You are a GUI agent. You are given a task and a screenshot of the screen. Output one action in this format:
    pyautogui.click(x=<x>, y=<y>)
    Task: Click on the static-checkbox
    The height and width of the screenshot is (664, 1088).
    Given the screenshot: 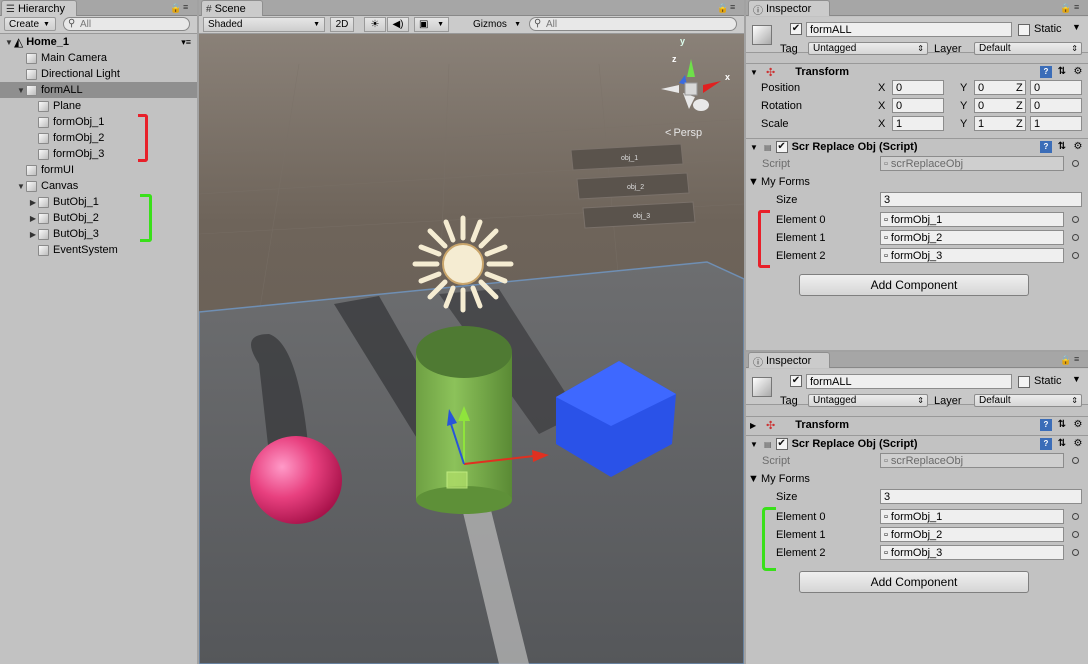 What is the action you would take?
    pyautogui.click(x=1024, y=382)
    